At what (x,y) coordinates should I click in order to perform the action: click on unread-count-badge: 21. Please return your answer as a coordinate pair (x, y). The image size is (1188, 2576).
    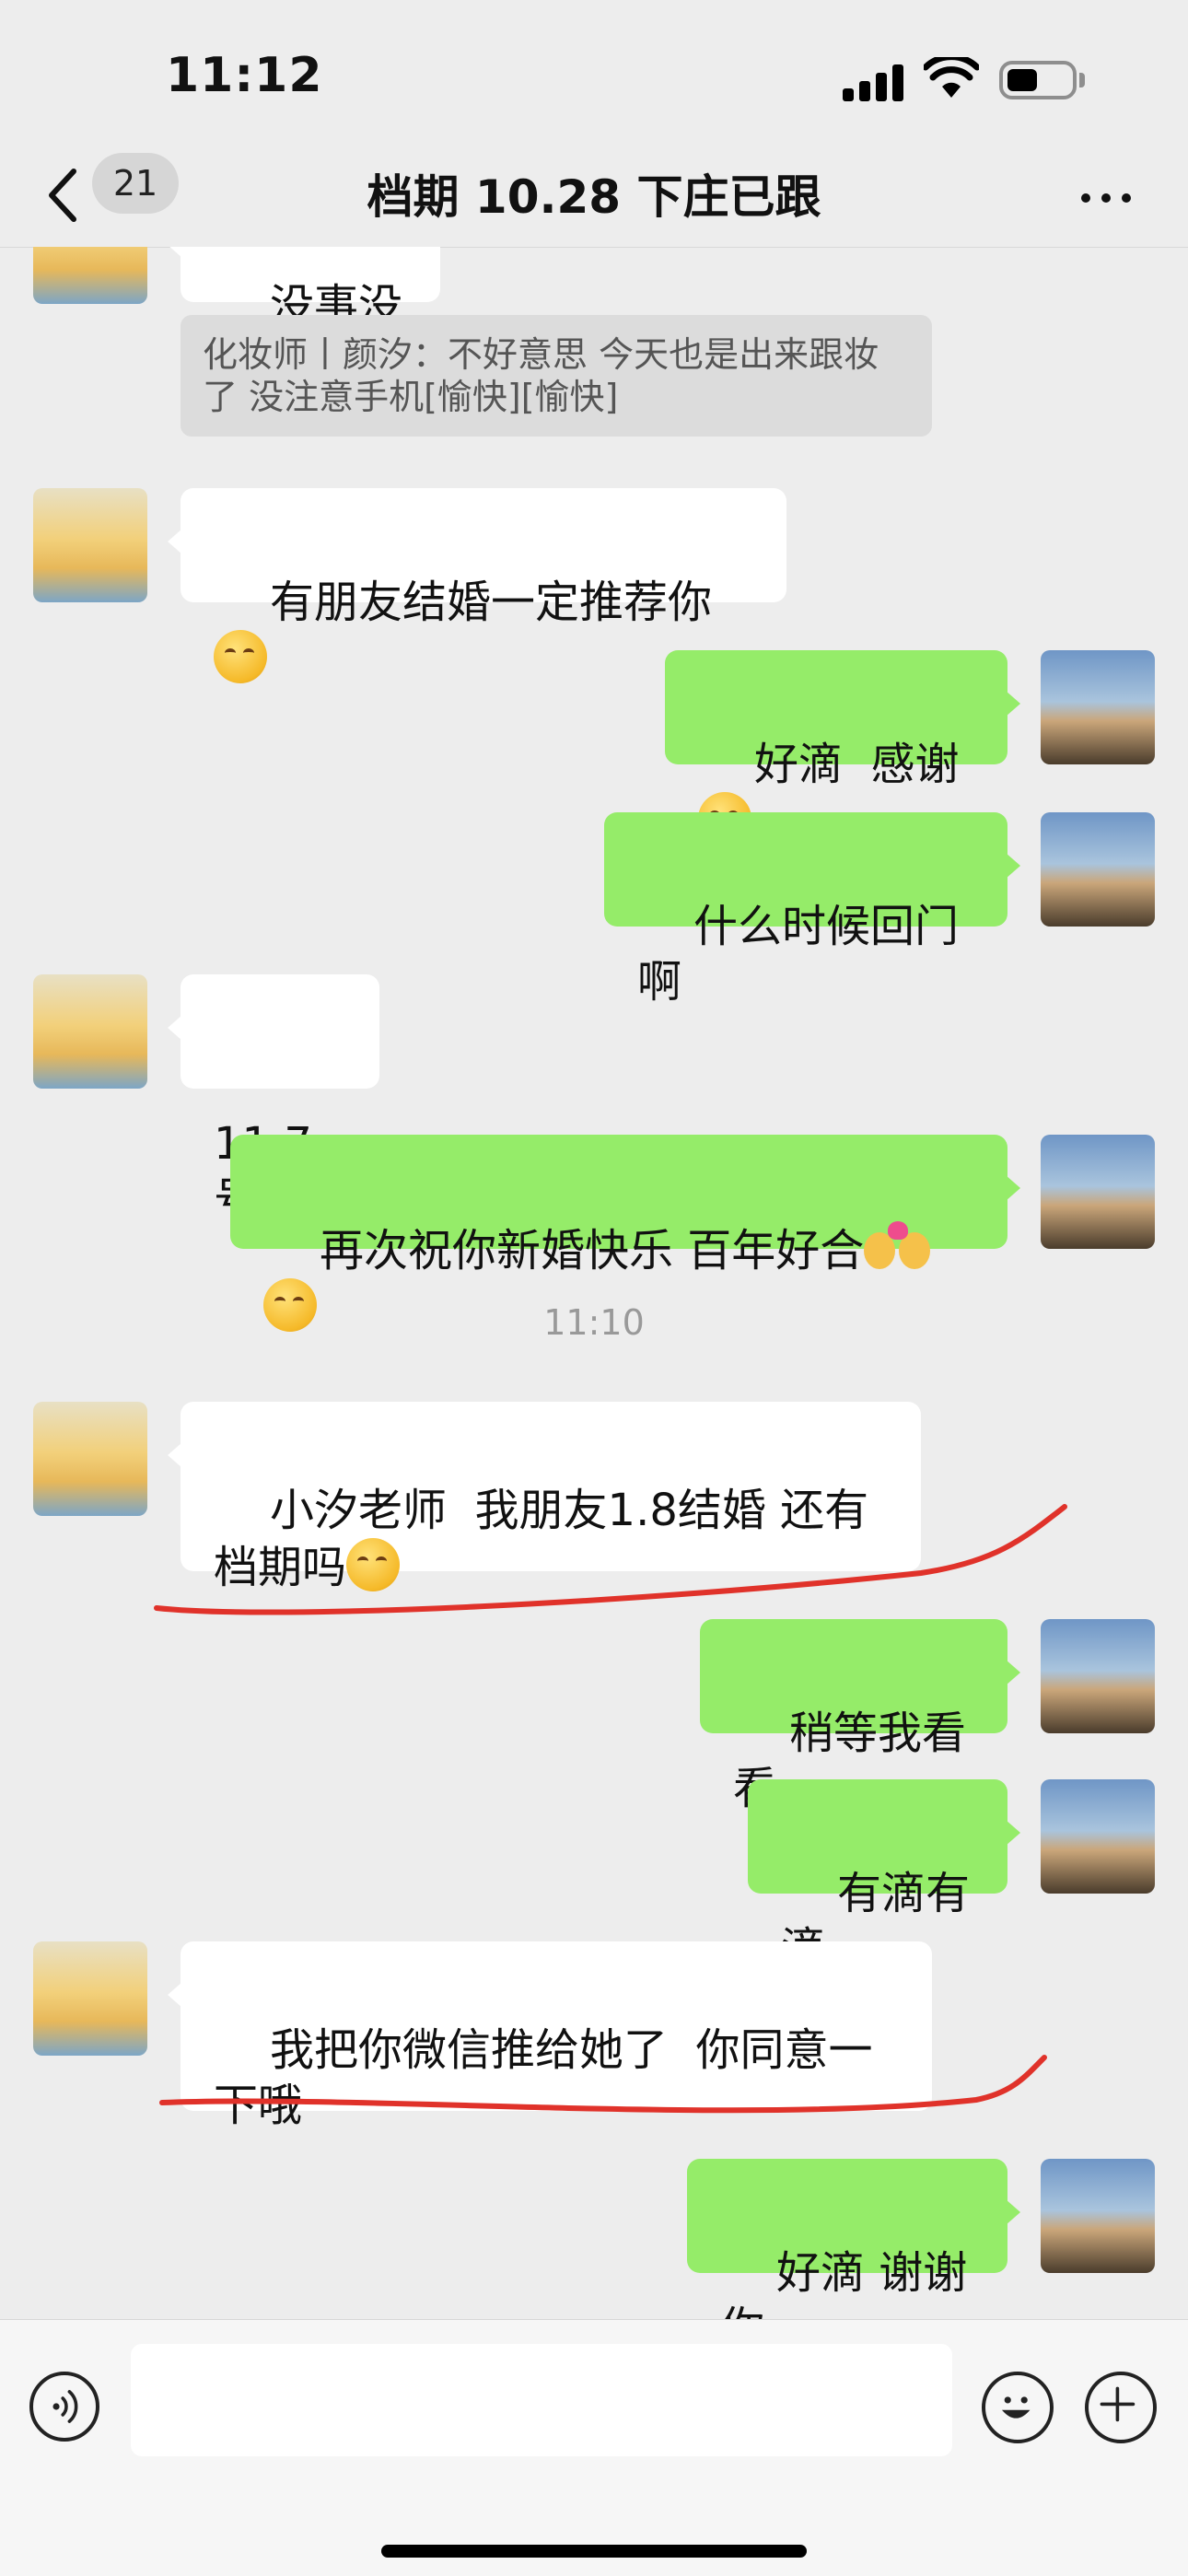
    Looking at the image, I should click on (135, 183).